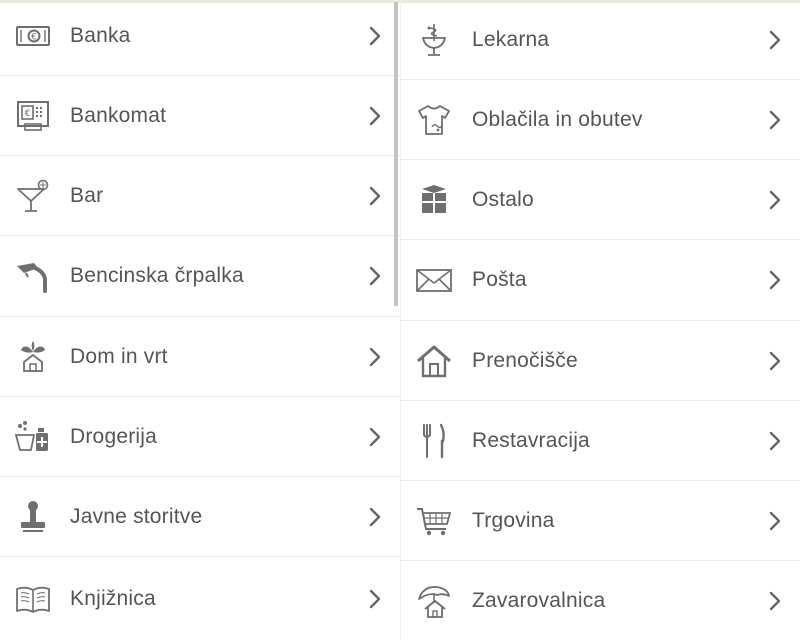  I want to click on list-item-zavarovalnica: Zavarovalnica, so click(600, 600).